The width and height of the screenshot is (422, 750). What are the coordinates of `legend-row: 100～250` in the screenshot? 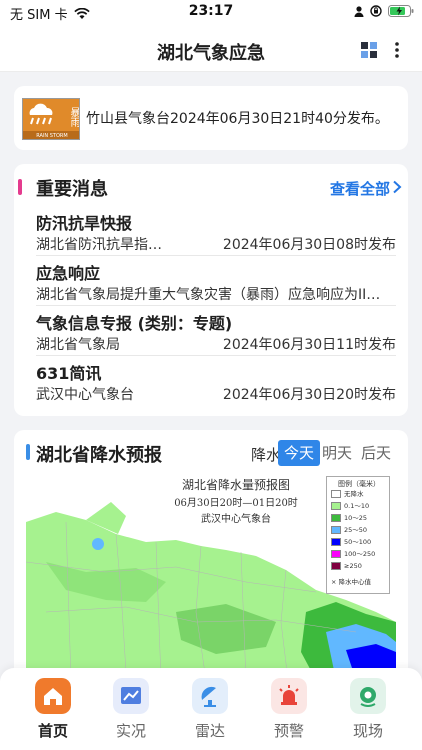 It's located at (360, 554).